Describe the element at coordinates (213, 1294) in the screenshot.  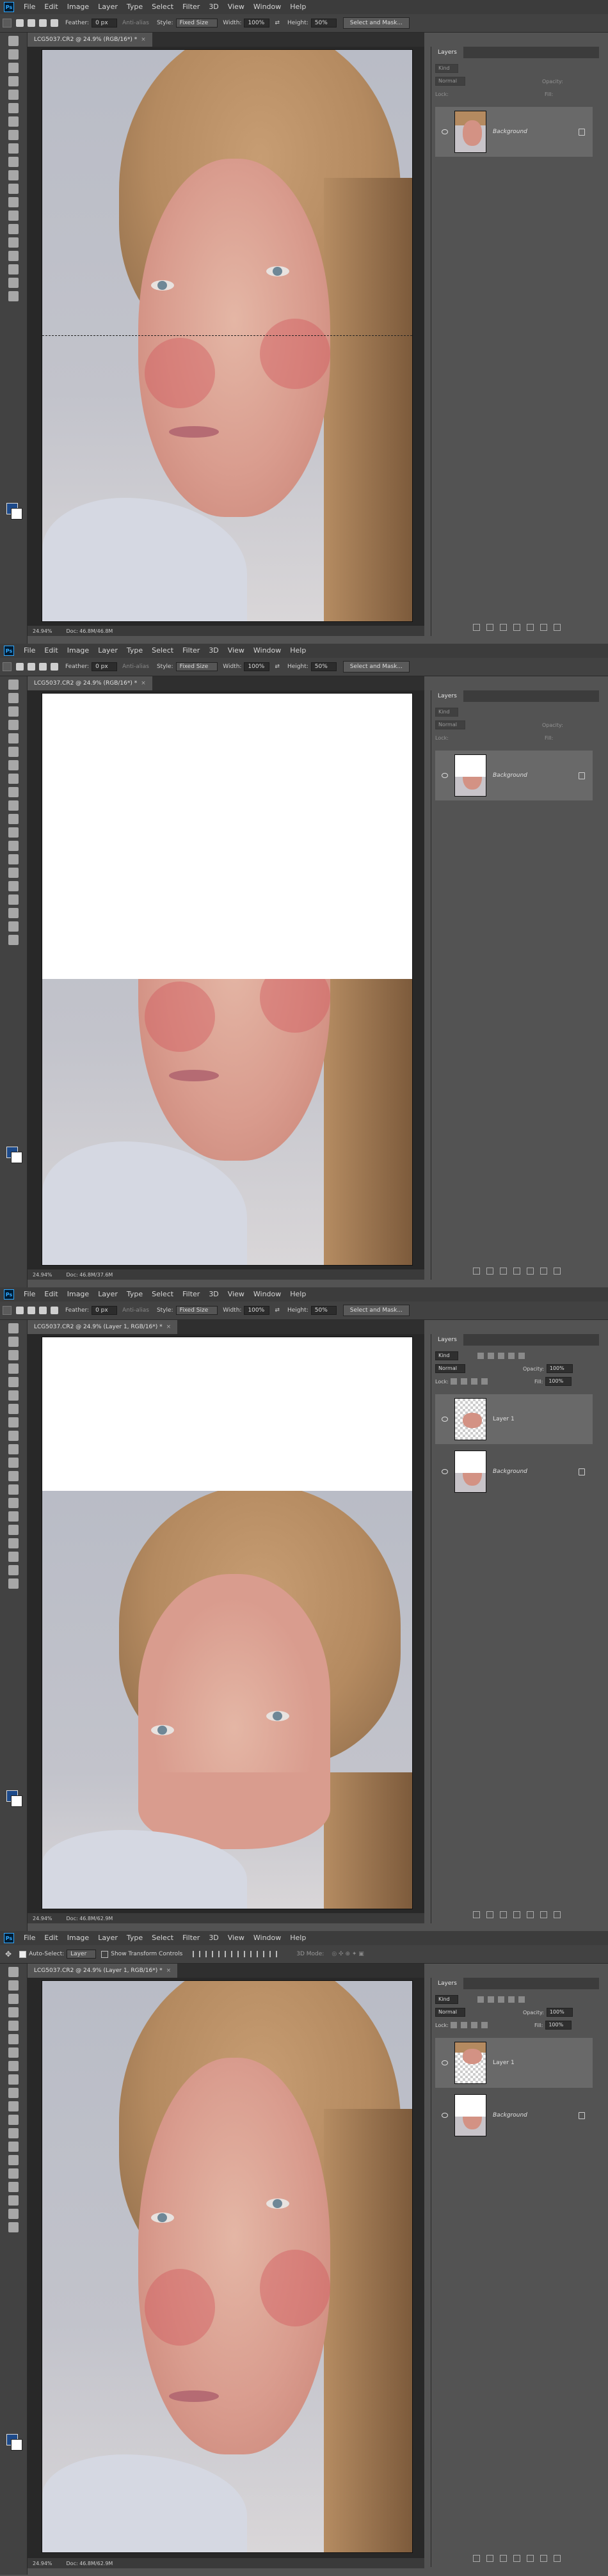
I see `menu-3d: 3D` at that location.